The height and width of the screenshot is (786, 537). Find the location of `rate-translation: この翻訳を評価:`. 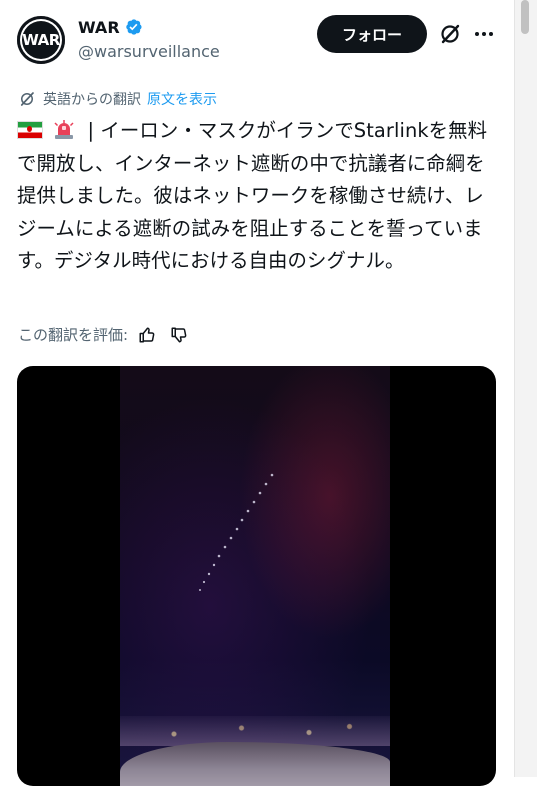

rate-translation: この翻訳を評価: is located at coordinates (103, 334).